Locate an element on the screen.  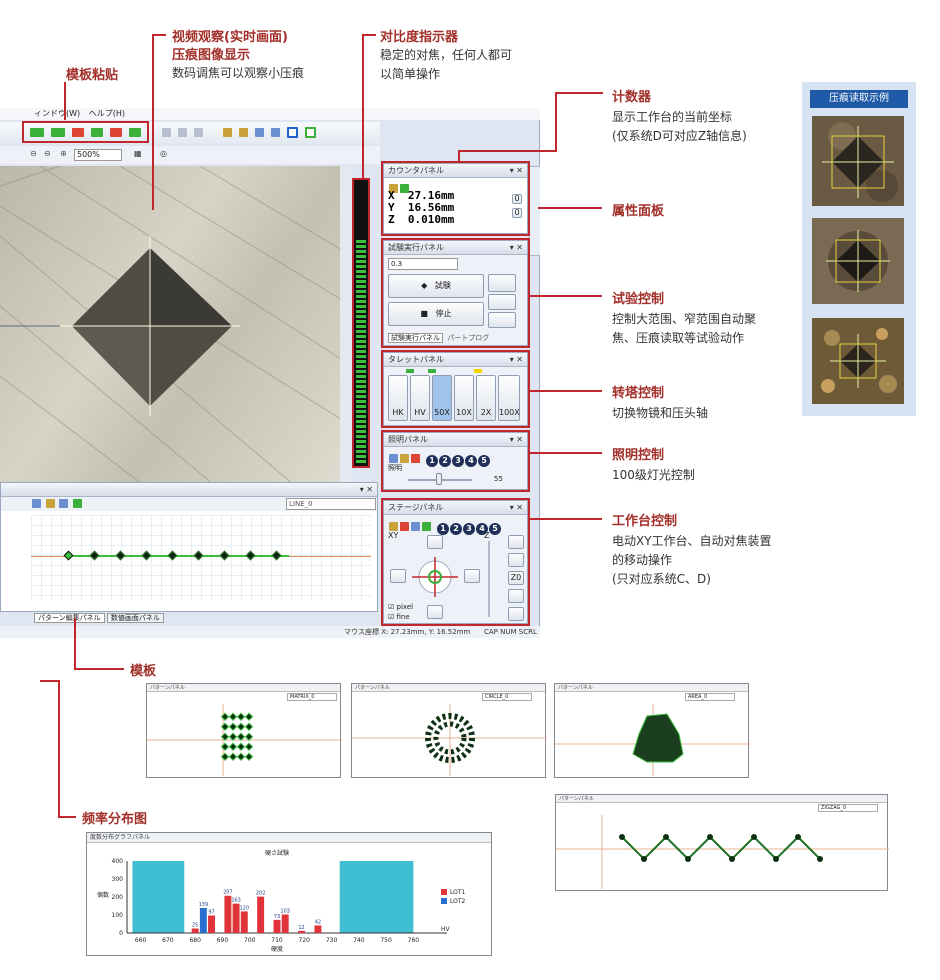
x-tick-label: 760 is located at coordinates (414, 940).